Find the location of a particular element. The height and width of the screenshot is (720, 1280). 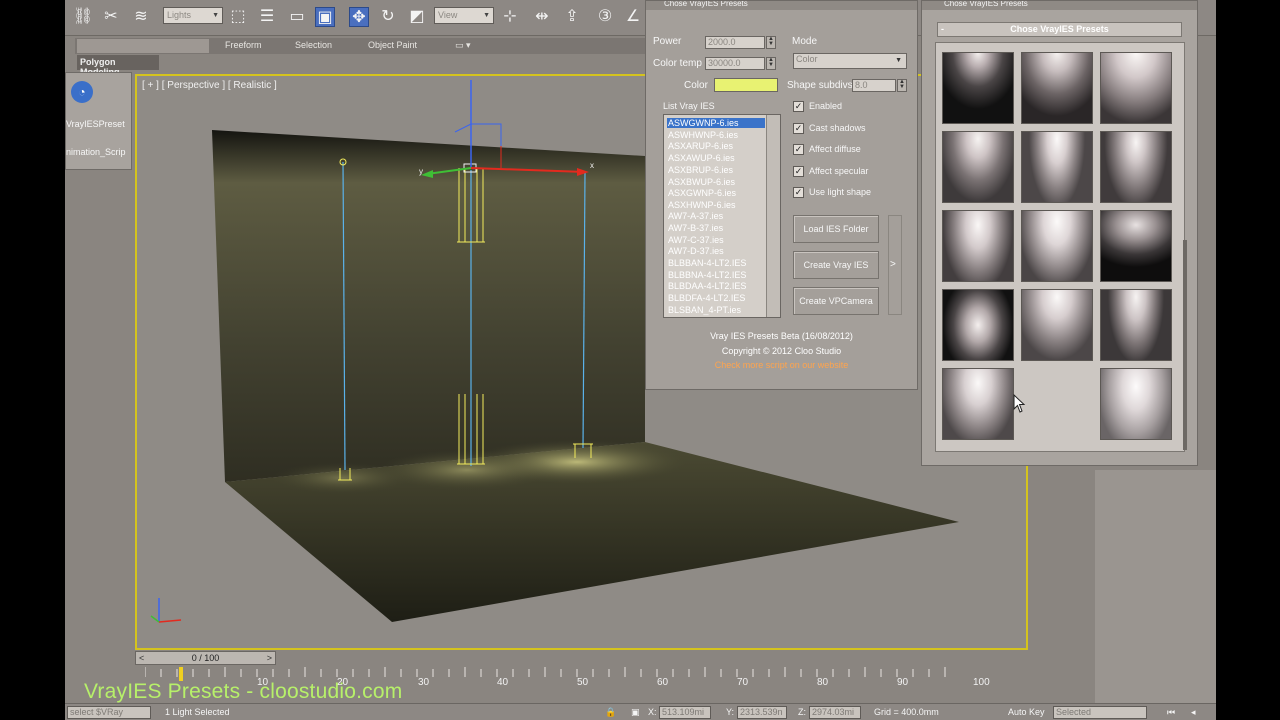

color-swatch is located at coordinates (746, 85).